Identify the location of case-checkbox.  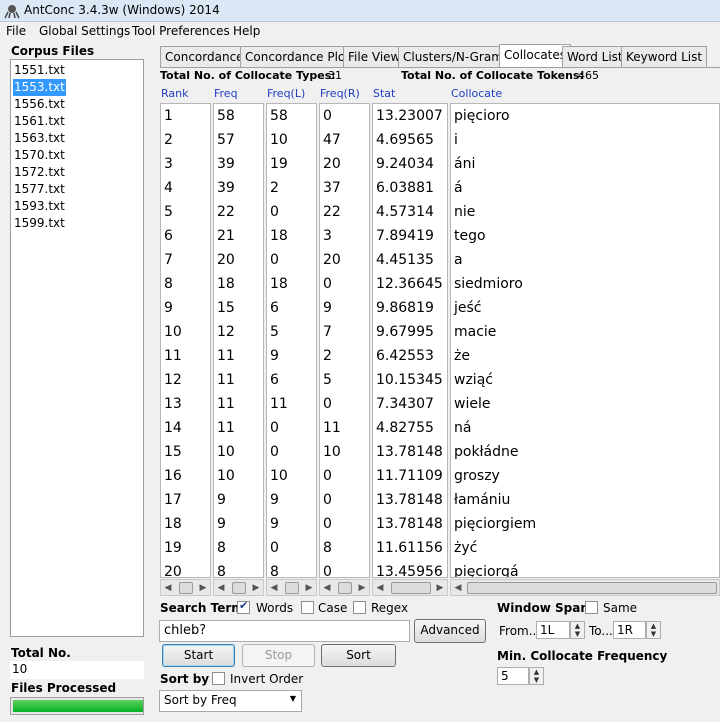
(307, 607).